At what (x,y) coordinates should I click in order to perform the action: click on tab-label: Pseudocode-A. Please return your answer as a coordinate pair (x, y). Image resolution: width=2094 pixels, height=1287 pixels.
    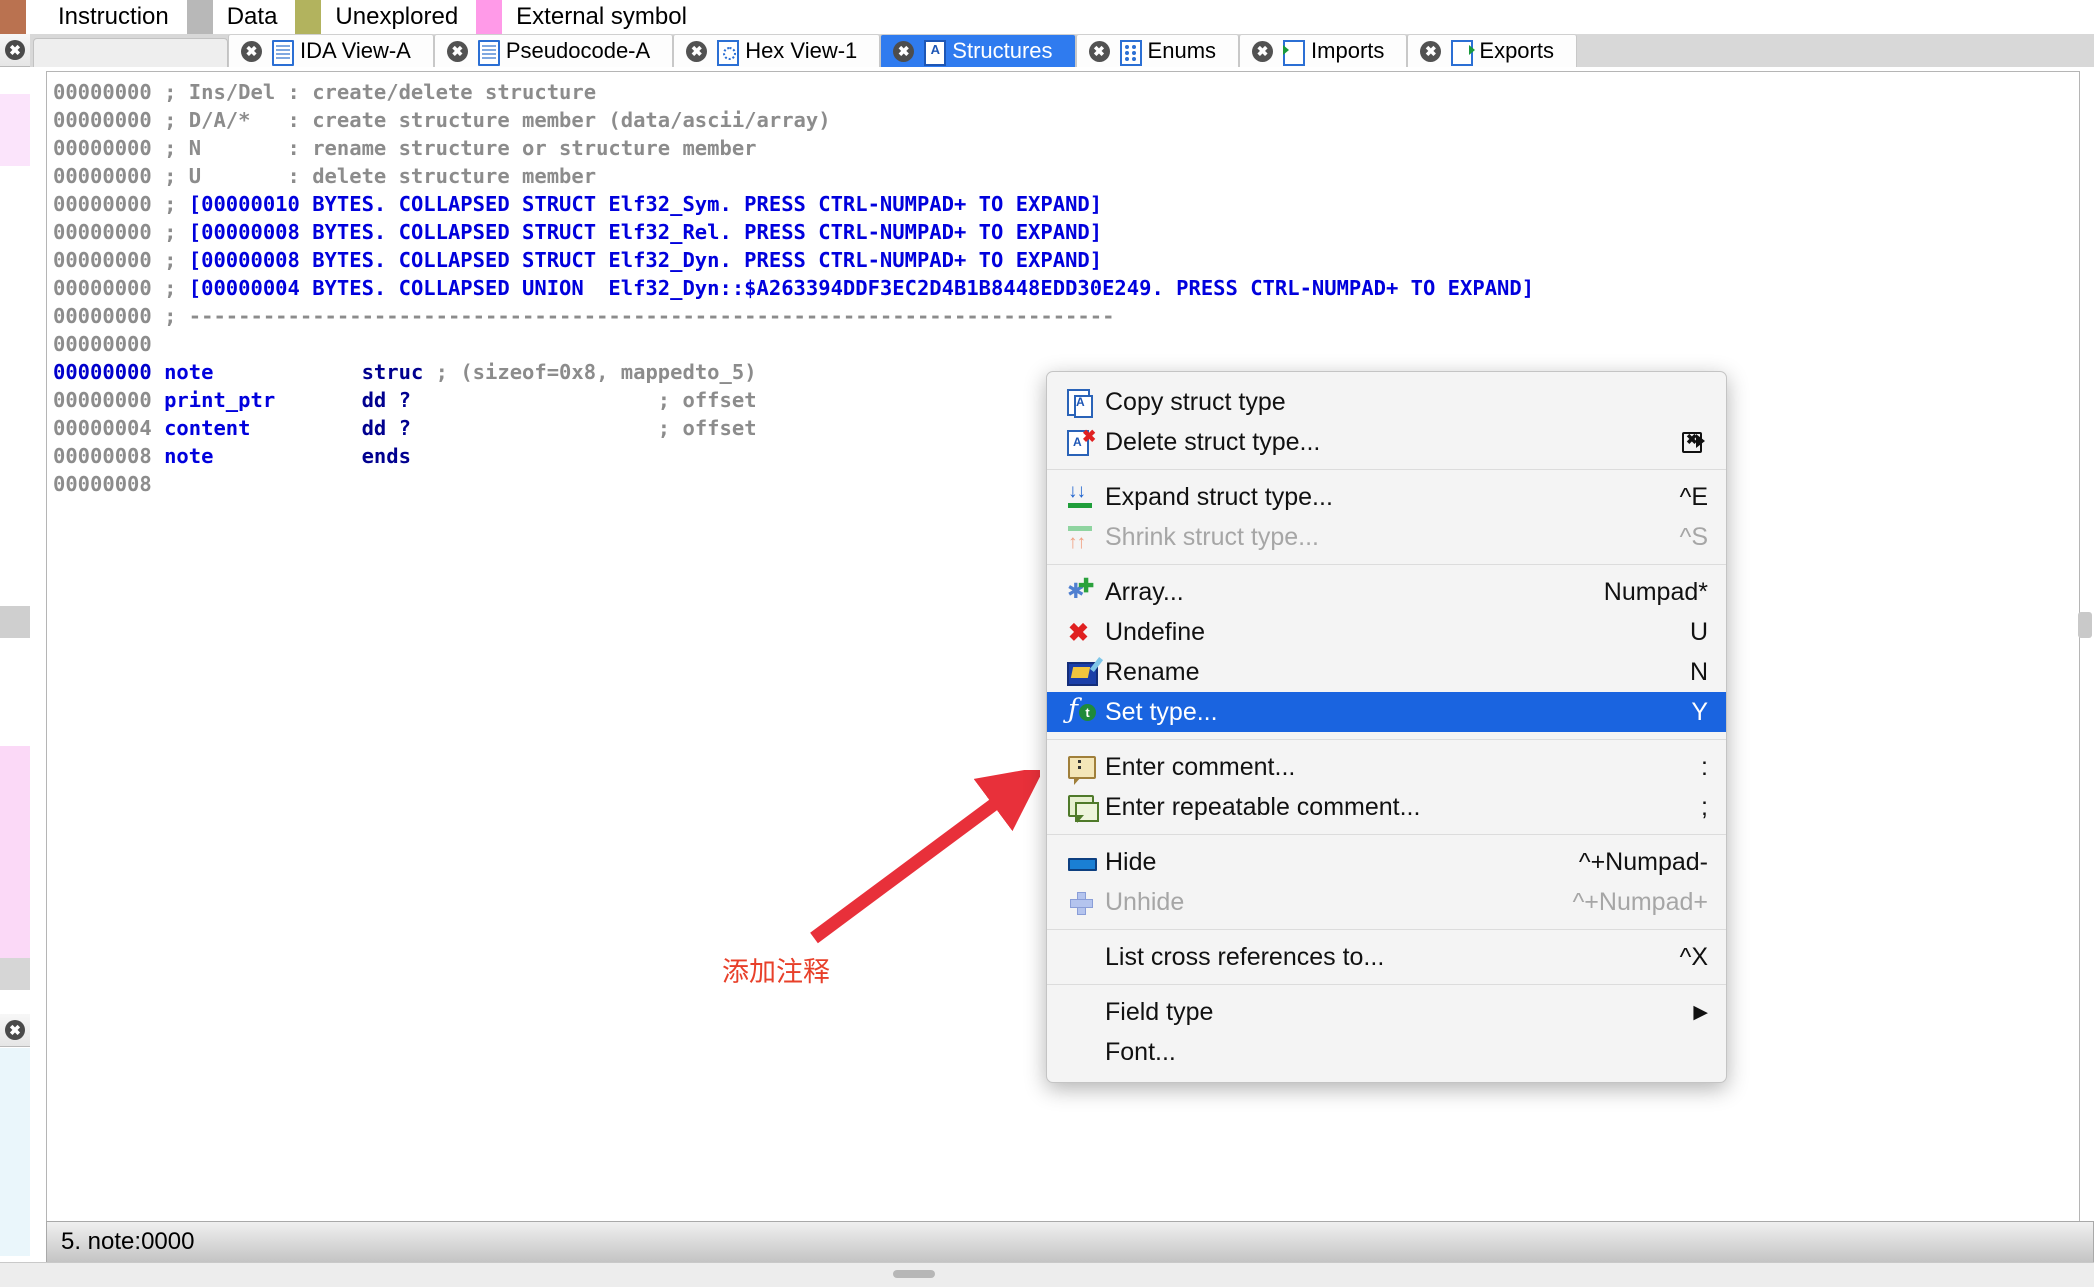
    Looking at the image, I should click on (578, 50).